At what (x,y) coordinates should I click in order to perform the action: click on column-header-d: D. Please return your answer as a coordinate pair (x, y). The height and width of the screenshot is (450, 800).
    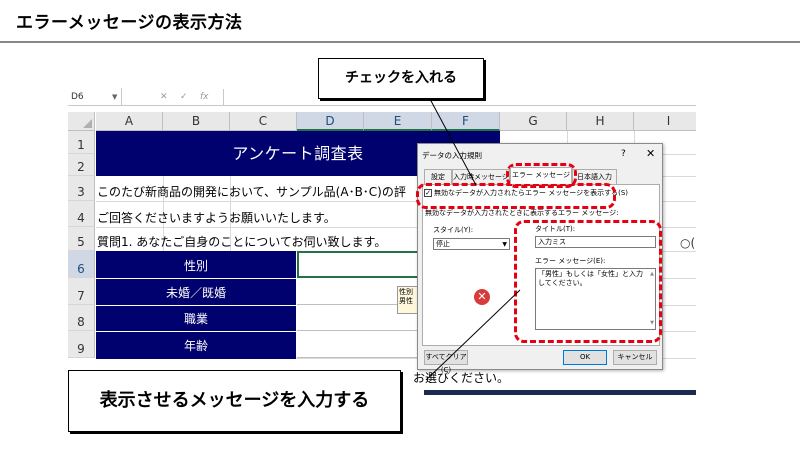
    Looking at the image, I should click on (330, 121).